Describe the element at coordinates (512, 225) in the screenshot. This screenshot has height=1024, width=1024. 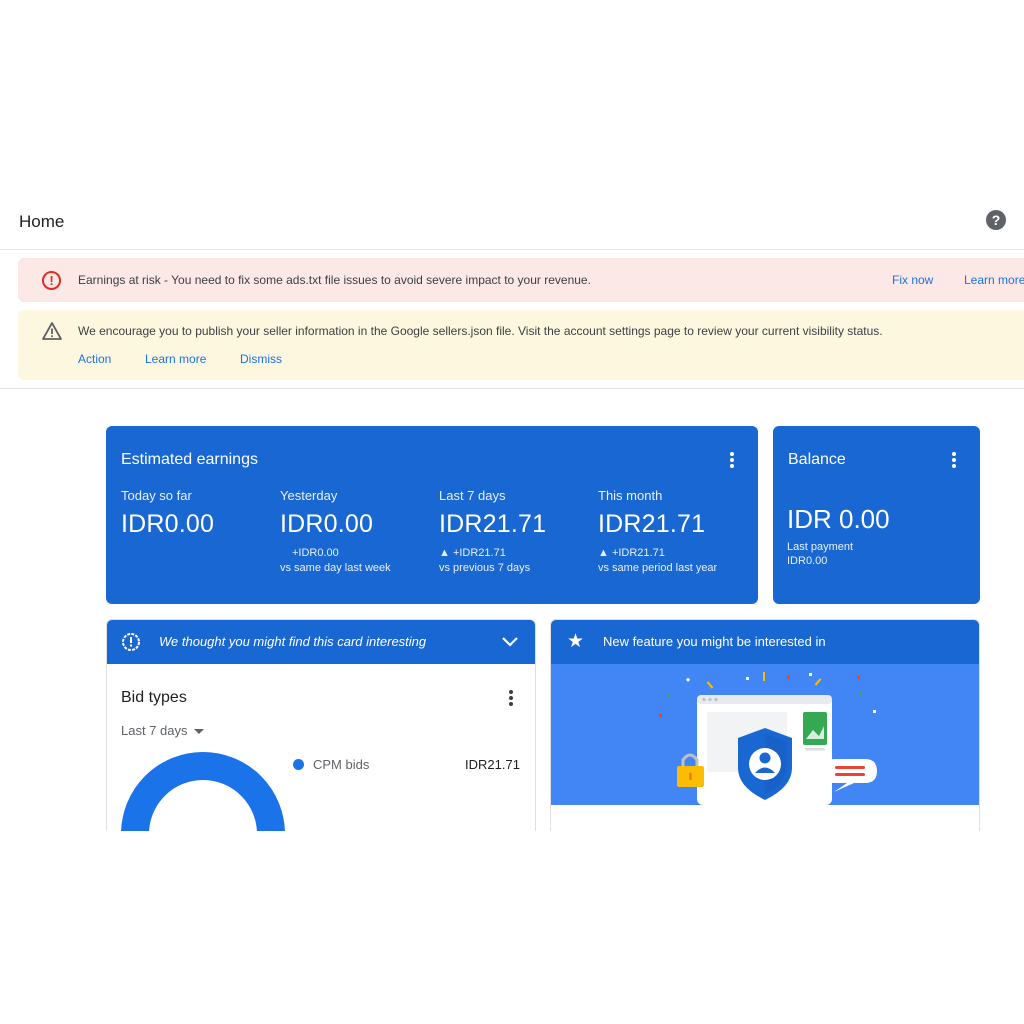
I see `page-header: Home ?` at that location.